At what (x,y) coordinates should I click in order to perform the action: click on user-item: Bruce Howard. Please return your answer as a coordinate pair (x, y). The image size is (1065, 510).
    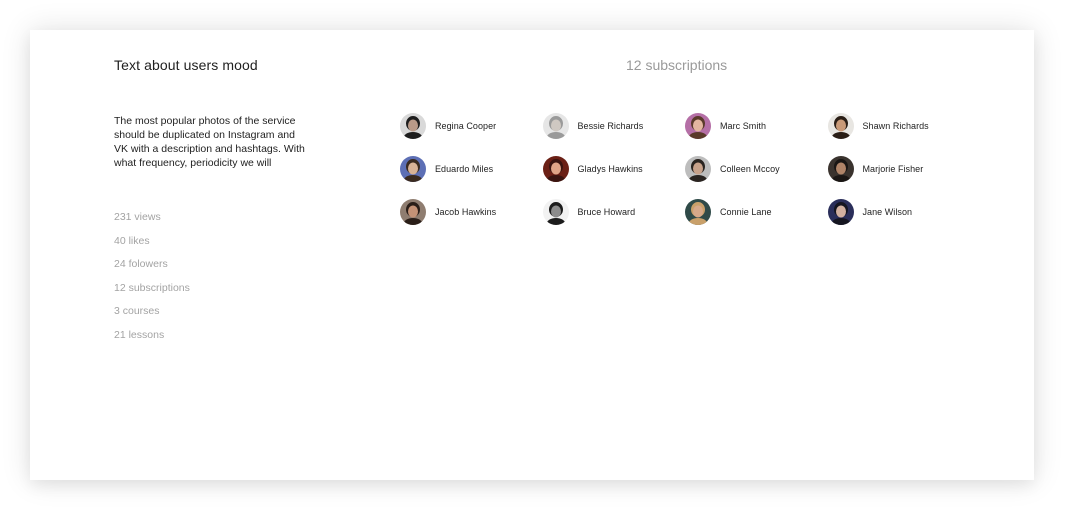
    Looking at the image, I should click on (614, 212).